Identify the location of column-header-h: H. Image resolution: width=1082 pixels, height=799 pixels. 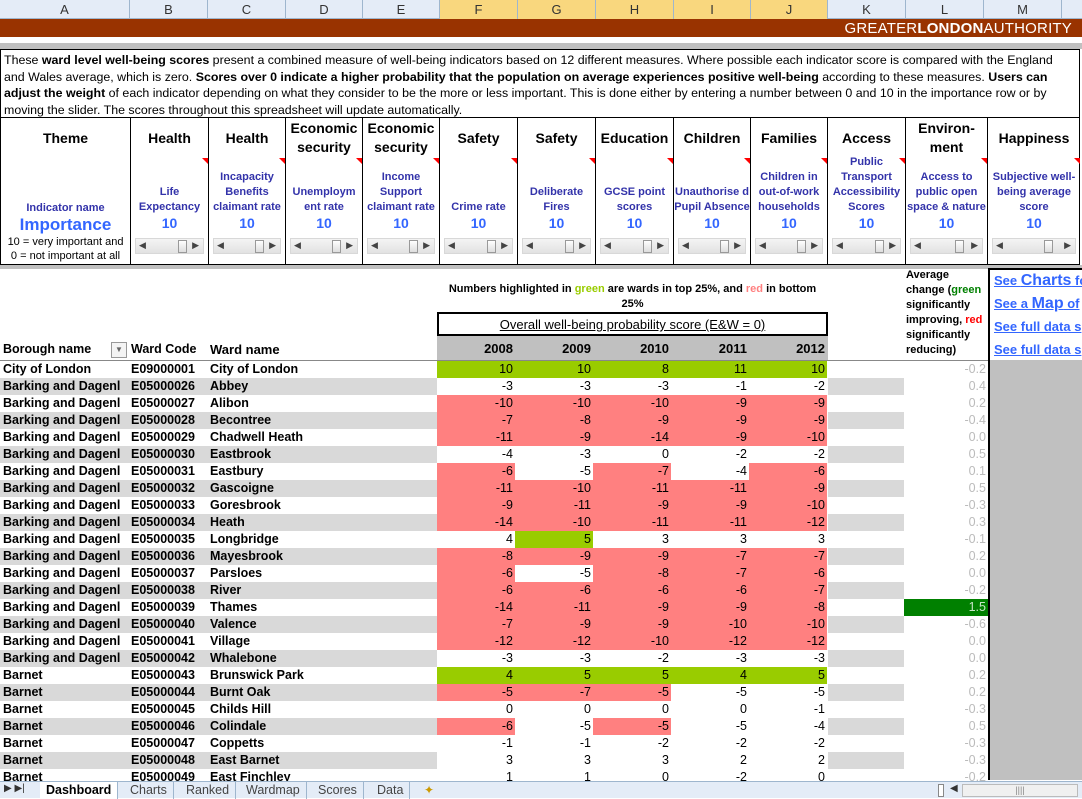
(635, 9).